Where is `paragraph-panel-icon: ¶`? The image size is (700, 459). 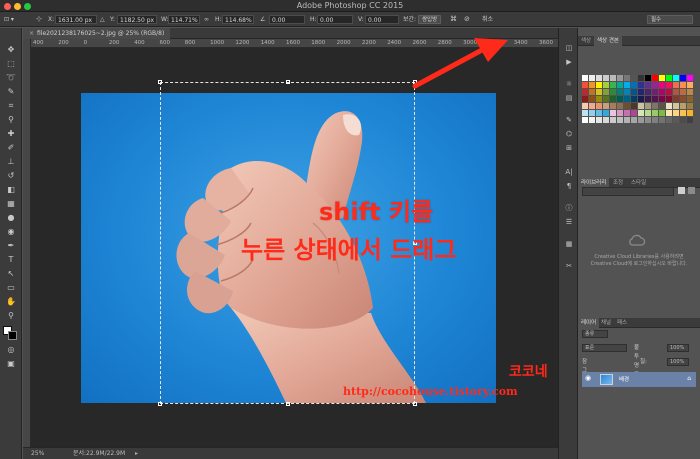 paragraph-panel-icon: ¶ is located at coordinates (569, 186).